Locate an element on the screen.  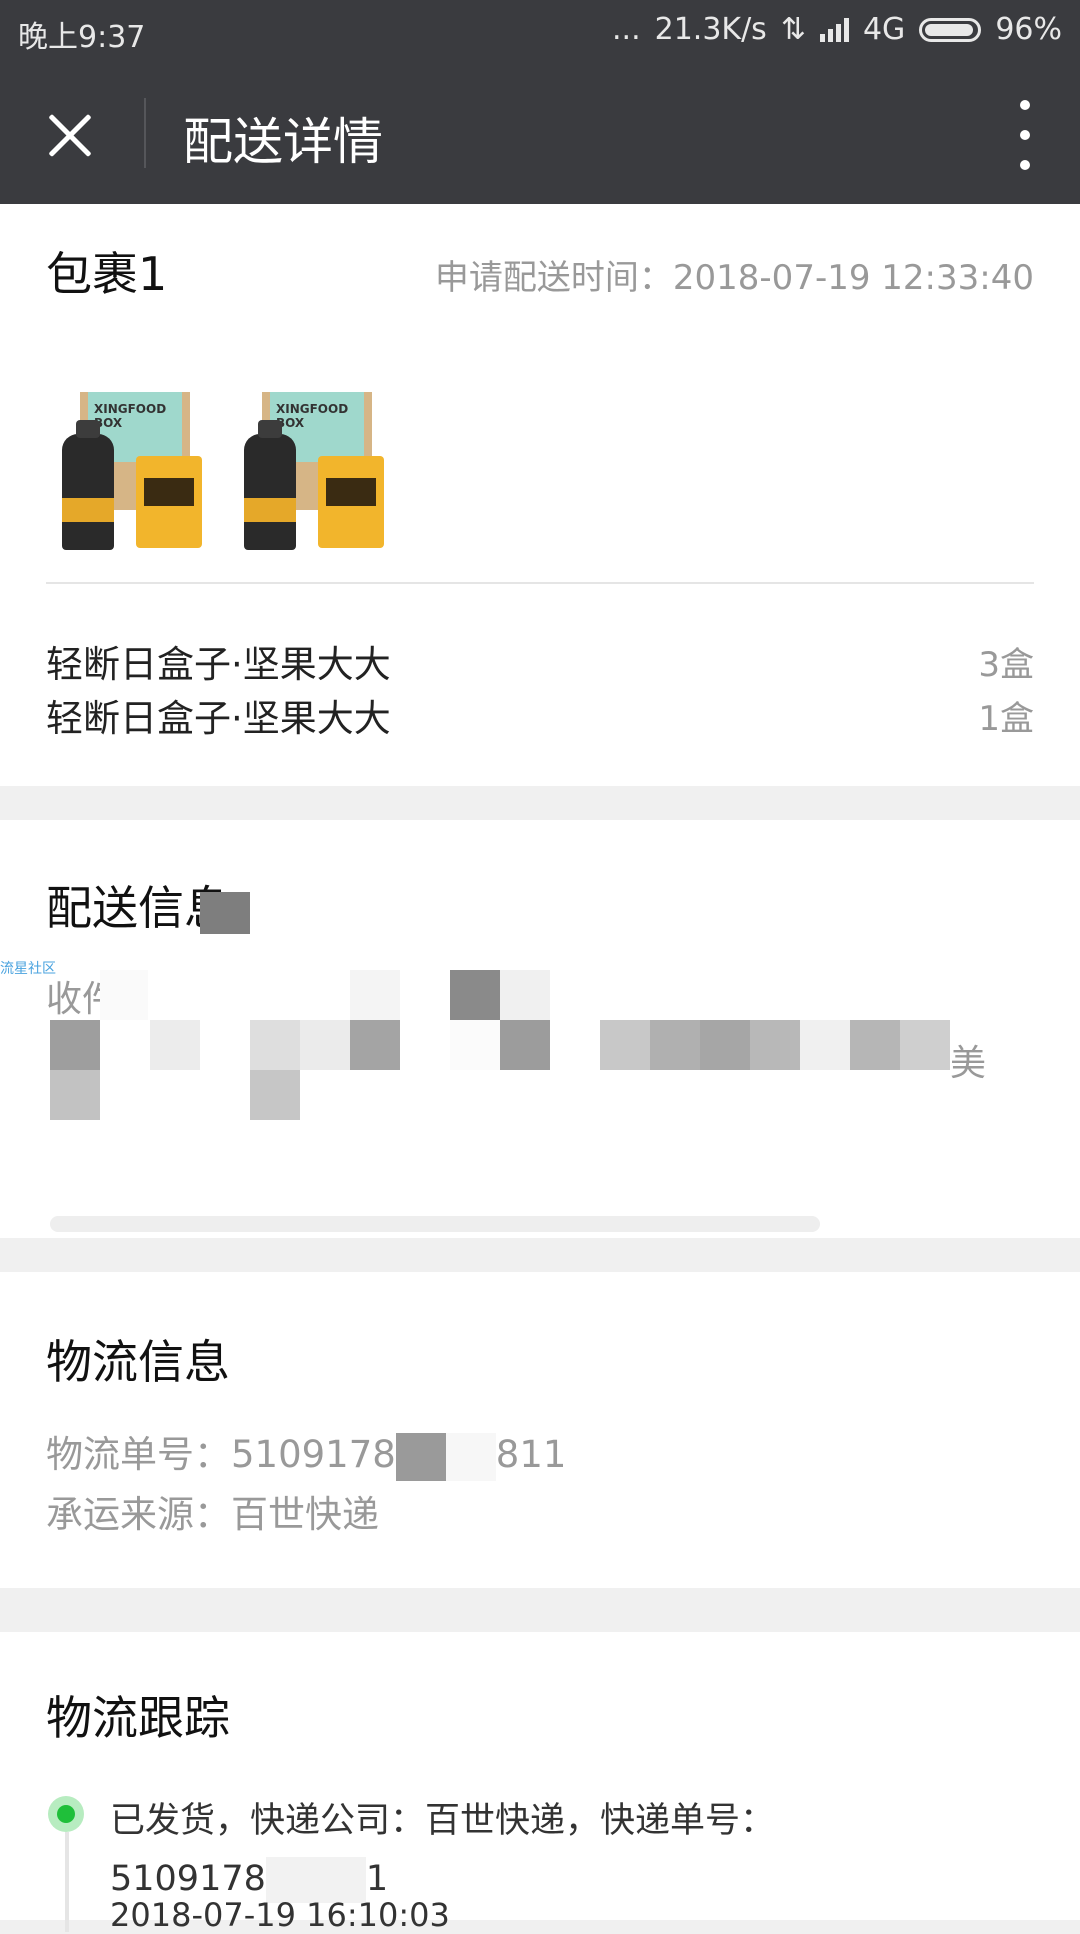
tracking-number-label: 物流单号： is located at coordinates (138, 1454).